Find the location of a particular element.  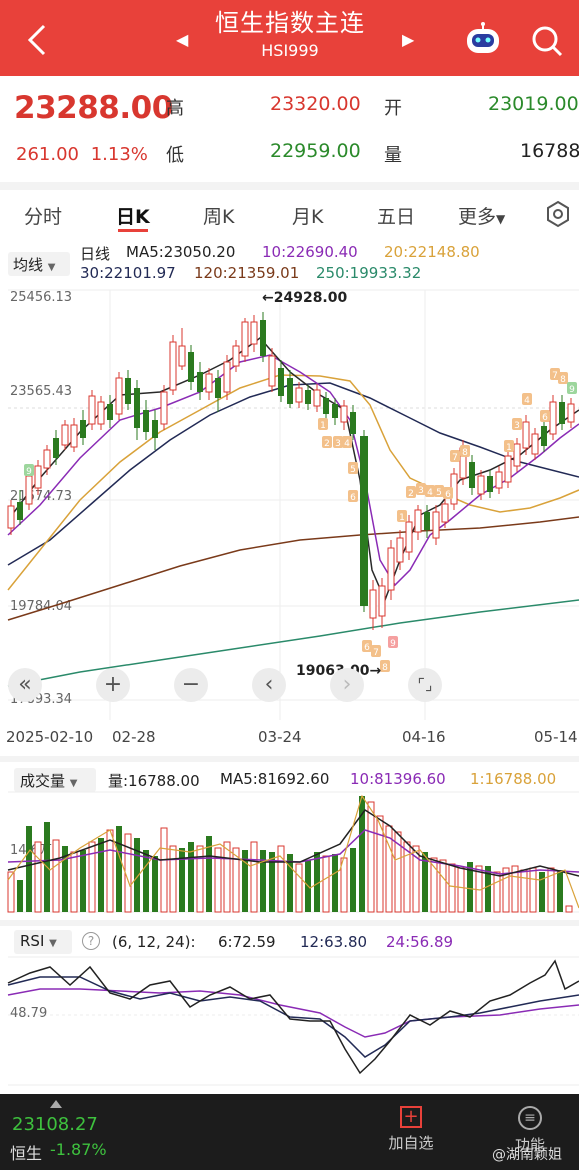

back-arrow-icon is located at coordinates (38, 40).